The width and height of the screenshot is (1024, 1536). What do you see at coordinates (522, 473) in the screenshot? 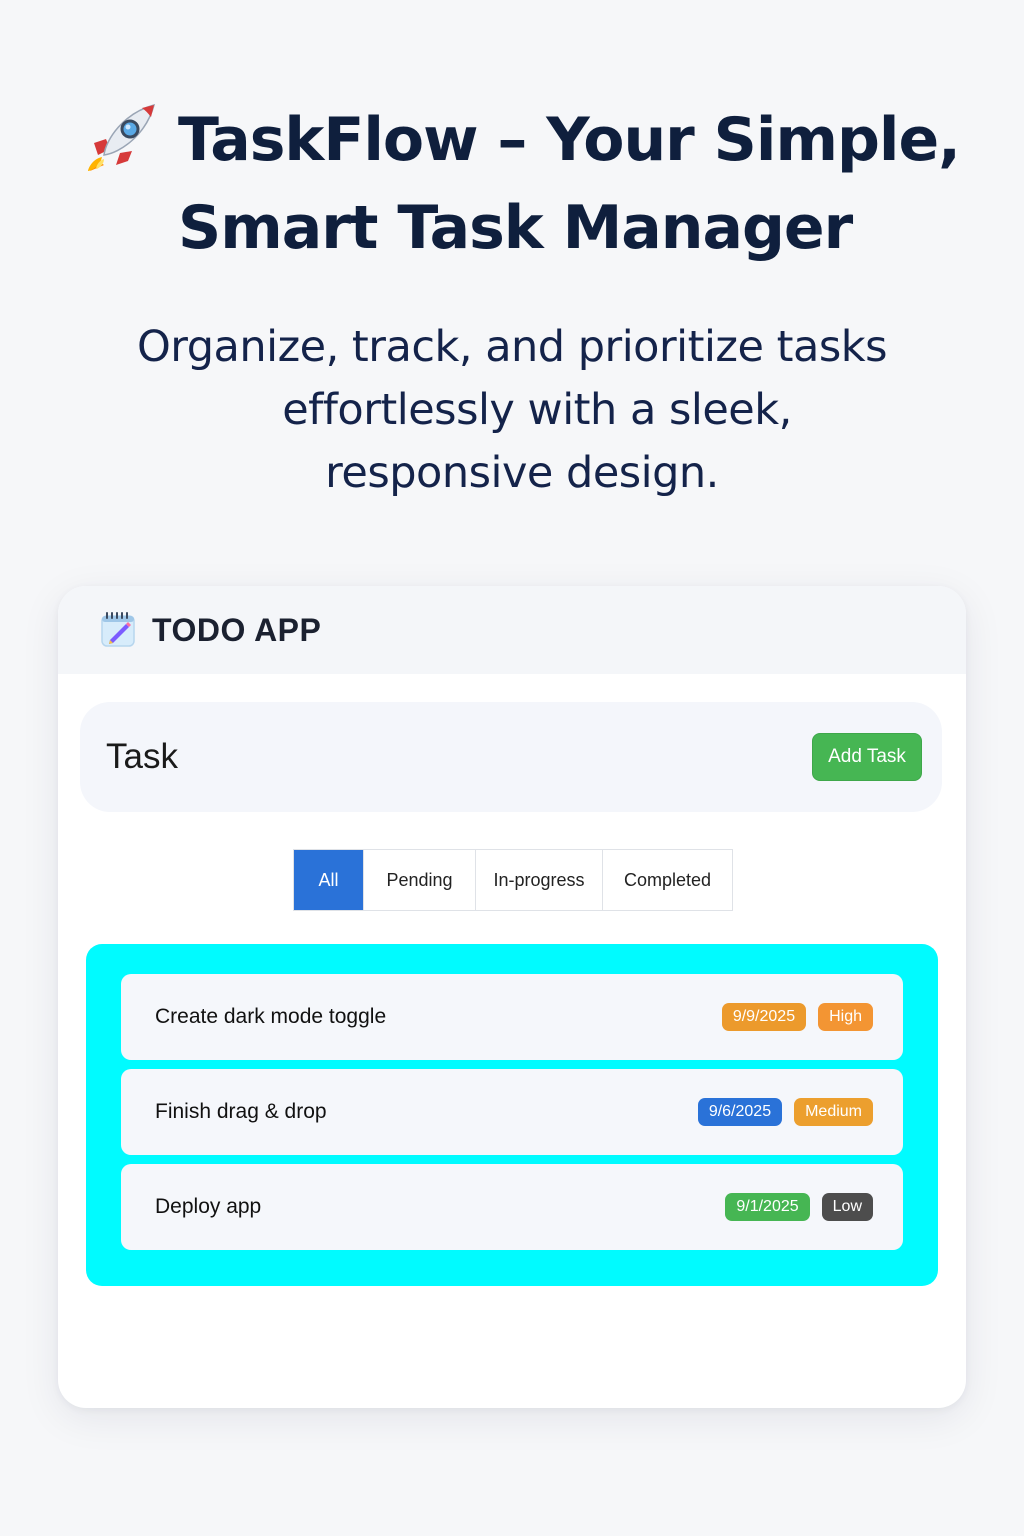
I see `hero-subtitle-line-3: responsive design.` at bounding box center [522, 473].